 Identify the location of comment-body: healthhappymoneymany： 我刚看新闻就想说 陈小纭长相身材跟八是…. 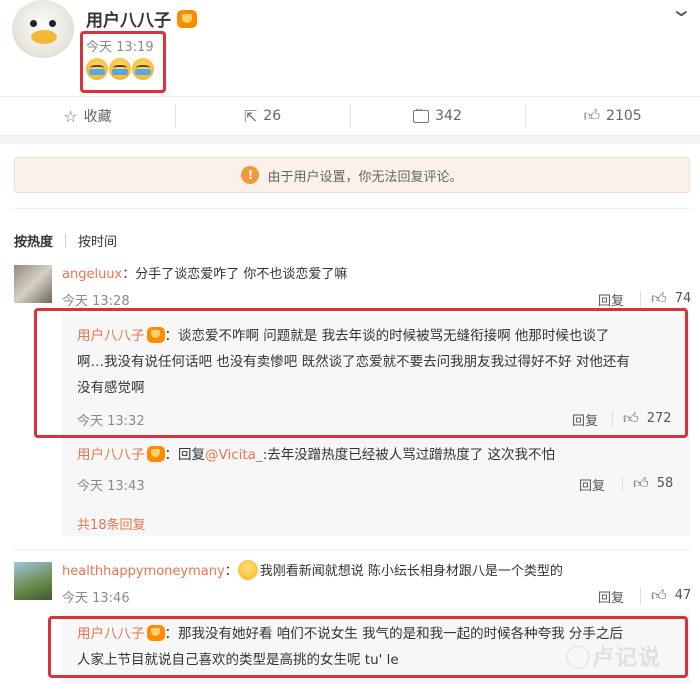
(312, 570).